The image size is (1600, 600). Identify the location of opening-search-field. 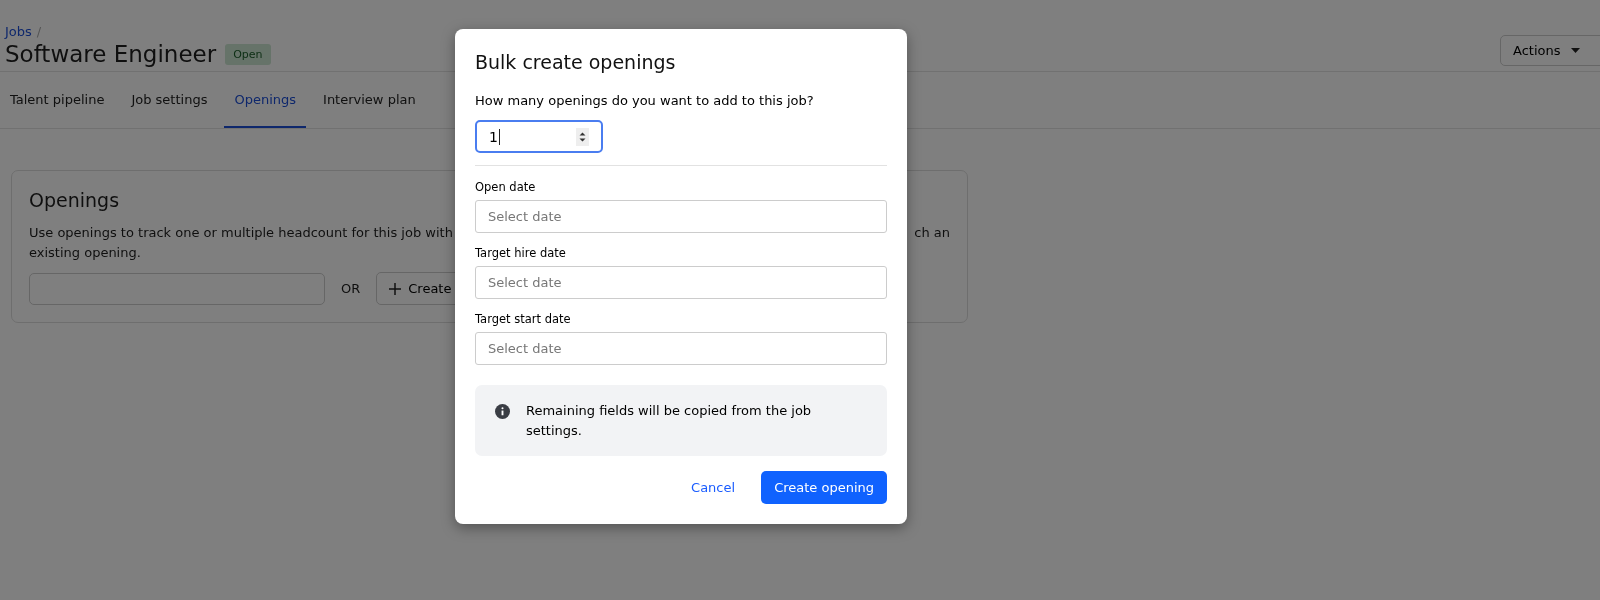
(177, 288).